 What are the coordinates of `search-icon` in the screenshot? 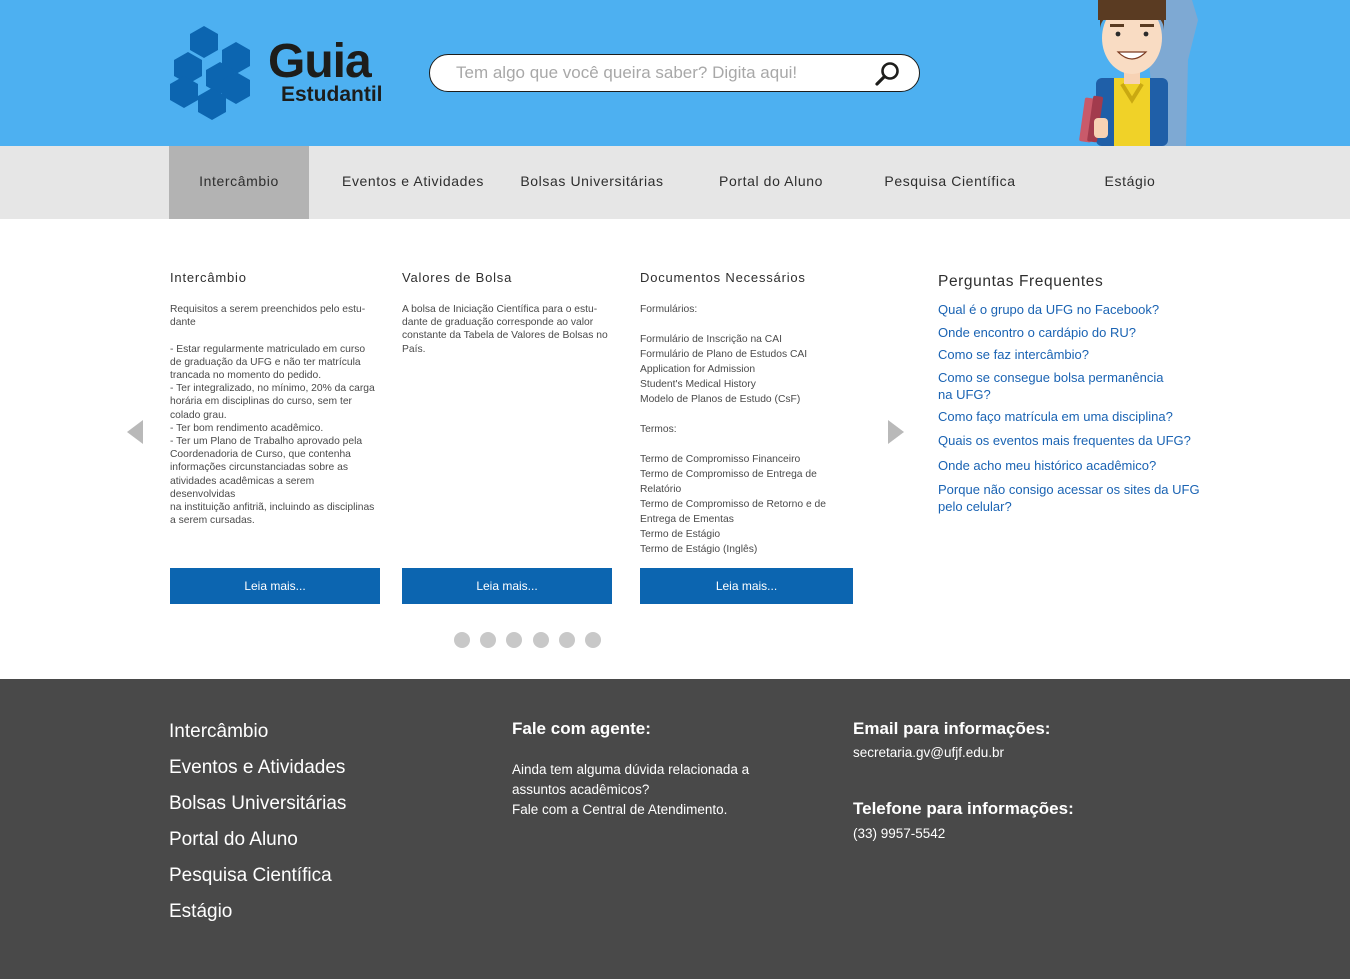 It's located at (887, 74).